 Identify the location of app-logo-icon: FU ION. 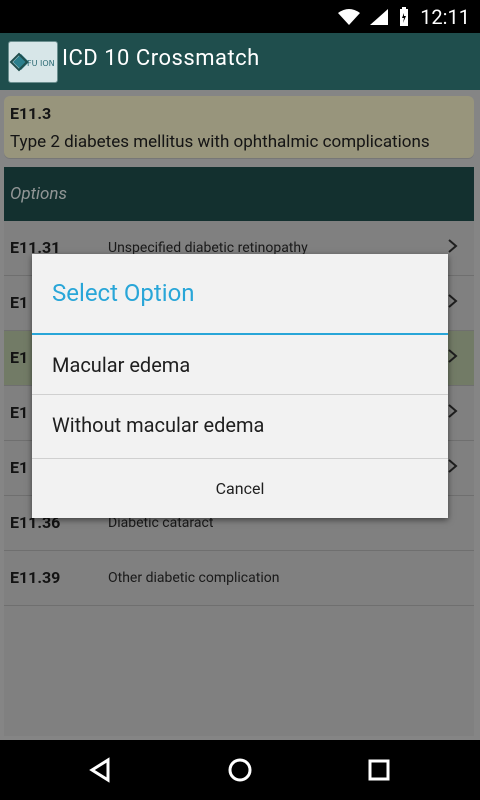
(32, 62).